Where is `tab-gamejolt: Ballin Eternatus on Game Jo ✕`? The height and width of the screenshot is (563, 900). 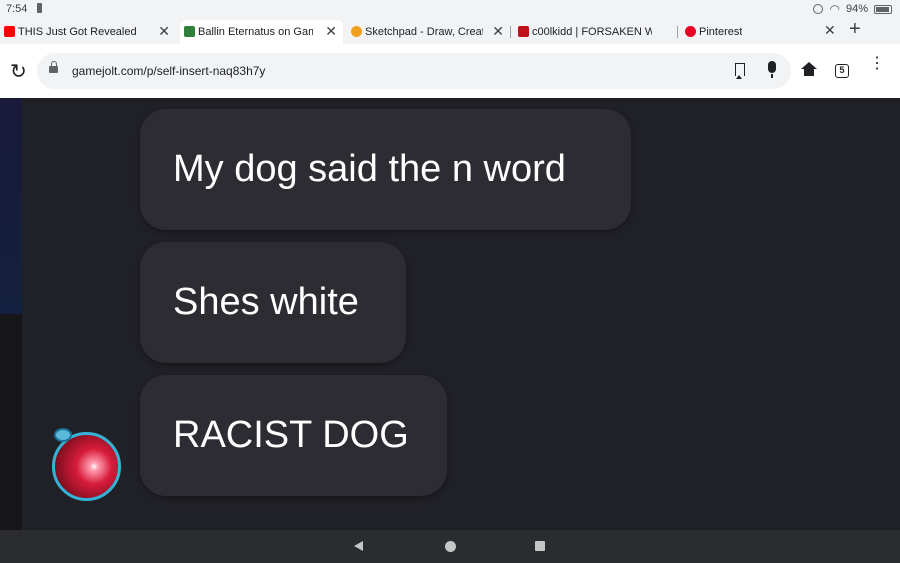
tab-gamejolt: Ballin Eternatus on Game Jo ✕ is located at coordinates (261, 32).